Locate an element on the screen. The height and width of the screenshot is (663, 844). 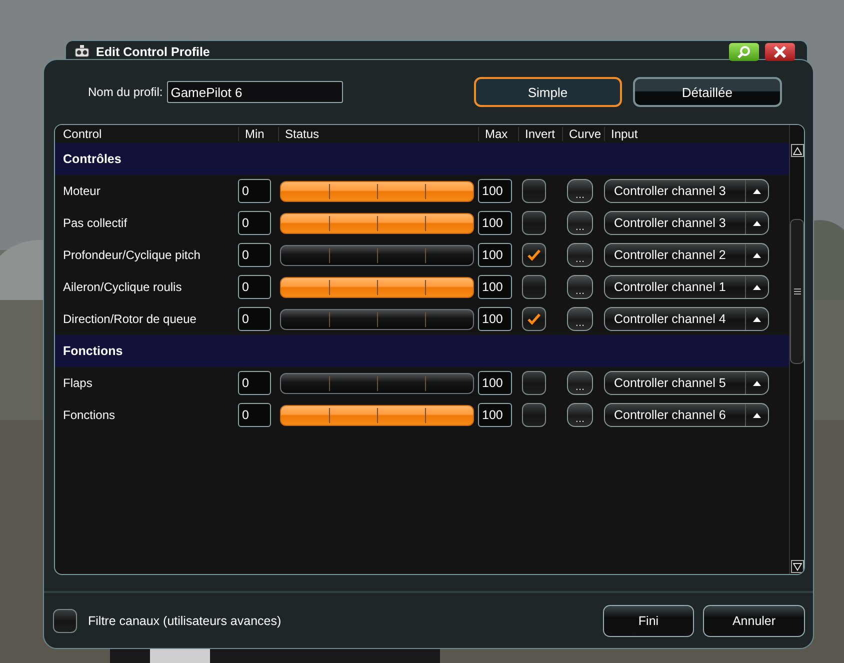
input-dropdown: Controller channel 1 is located at coordinates (686, 287).